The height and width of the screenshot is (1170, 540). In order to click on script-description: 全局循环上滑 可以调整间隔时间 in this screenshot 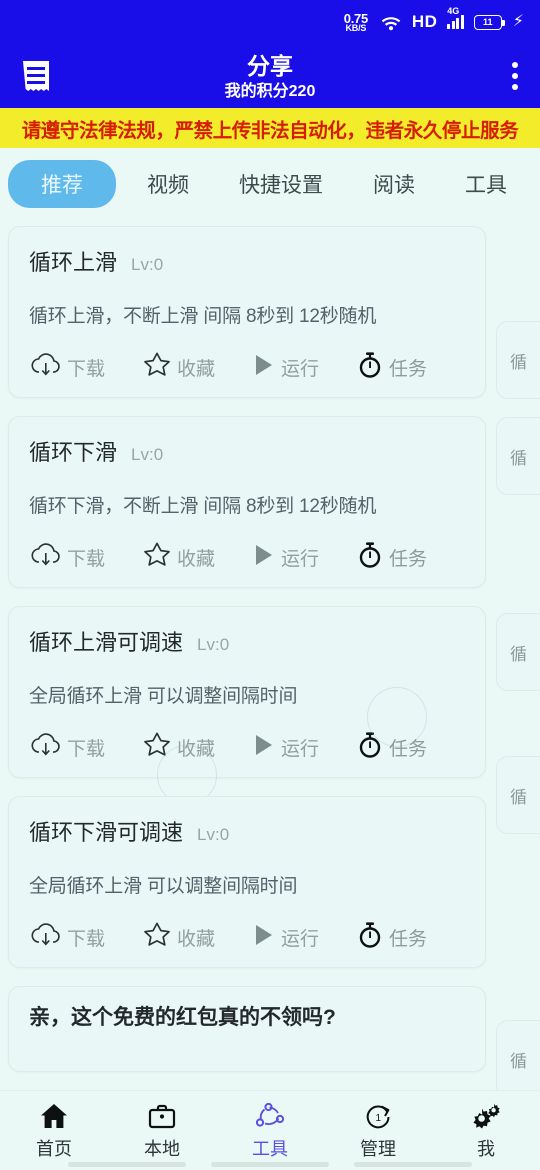, I will do `click(163, 696)`.